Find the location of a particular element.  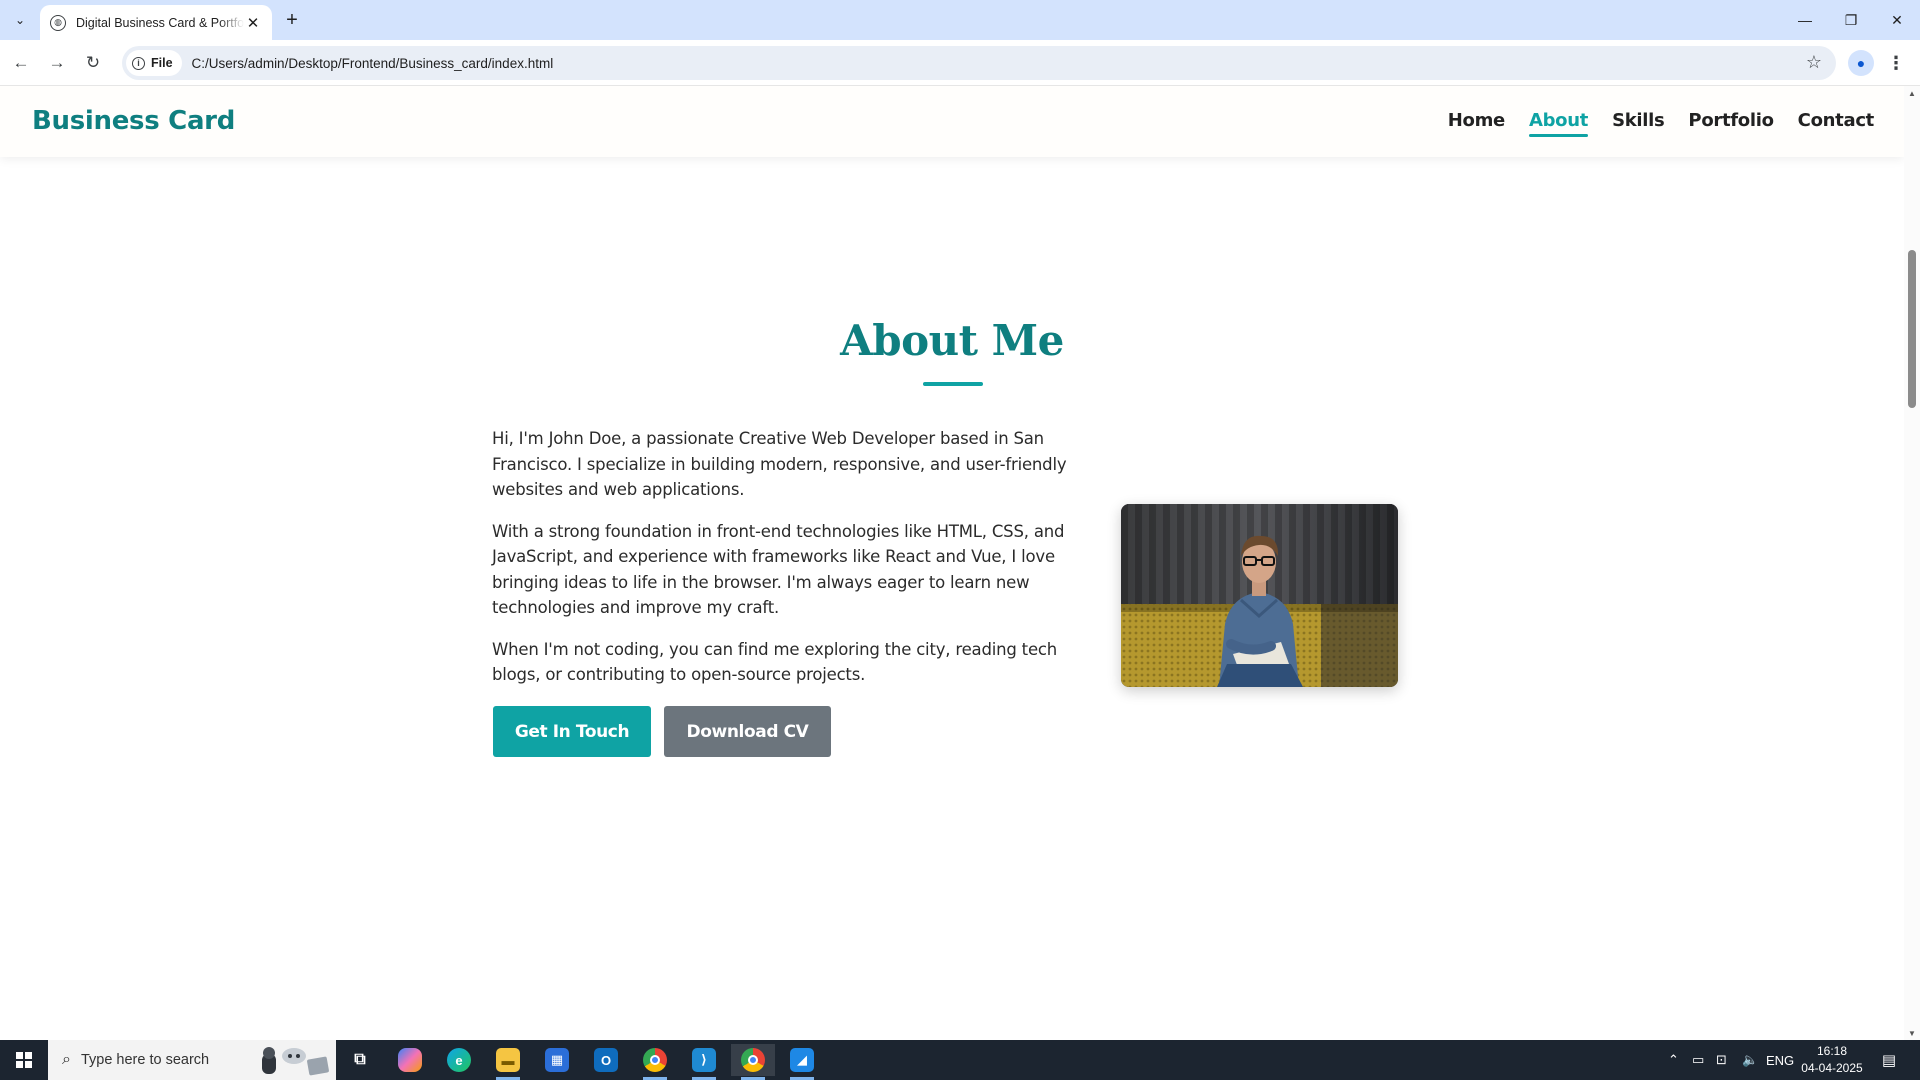

nav-link-skills: Skills is located at coordinates (1638, 122).